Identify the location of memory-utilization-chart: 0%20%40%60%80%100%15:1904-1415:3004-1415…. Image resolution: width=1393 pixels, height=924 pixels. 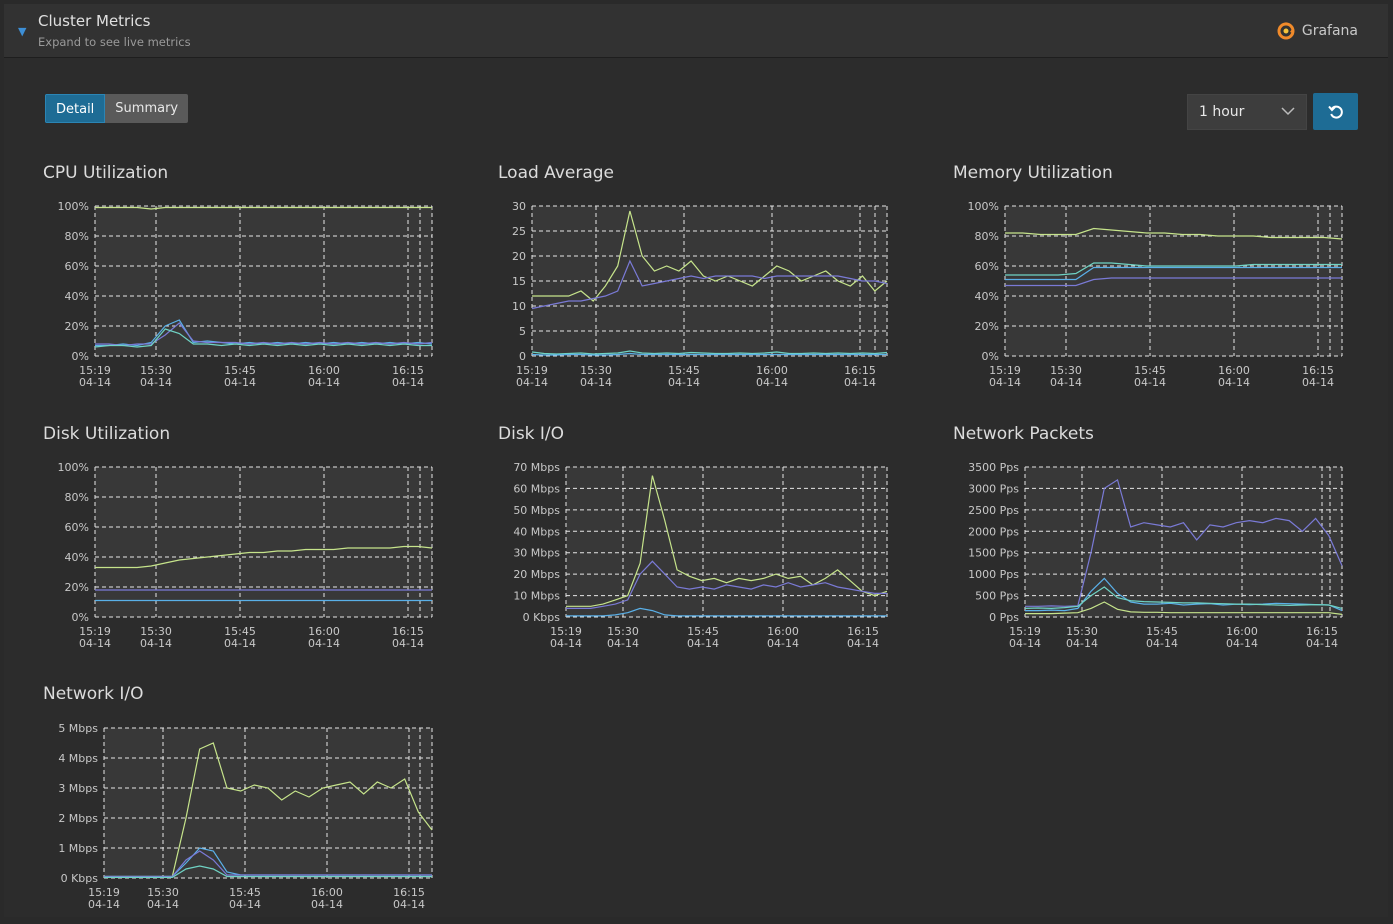
(1153, 283).